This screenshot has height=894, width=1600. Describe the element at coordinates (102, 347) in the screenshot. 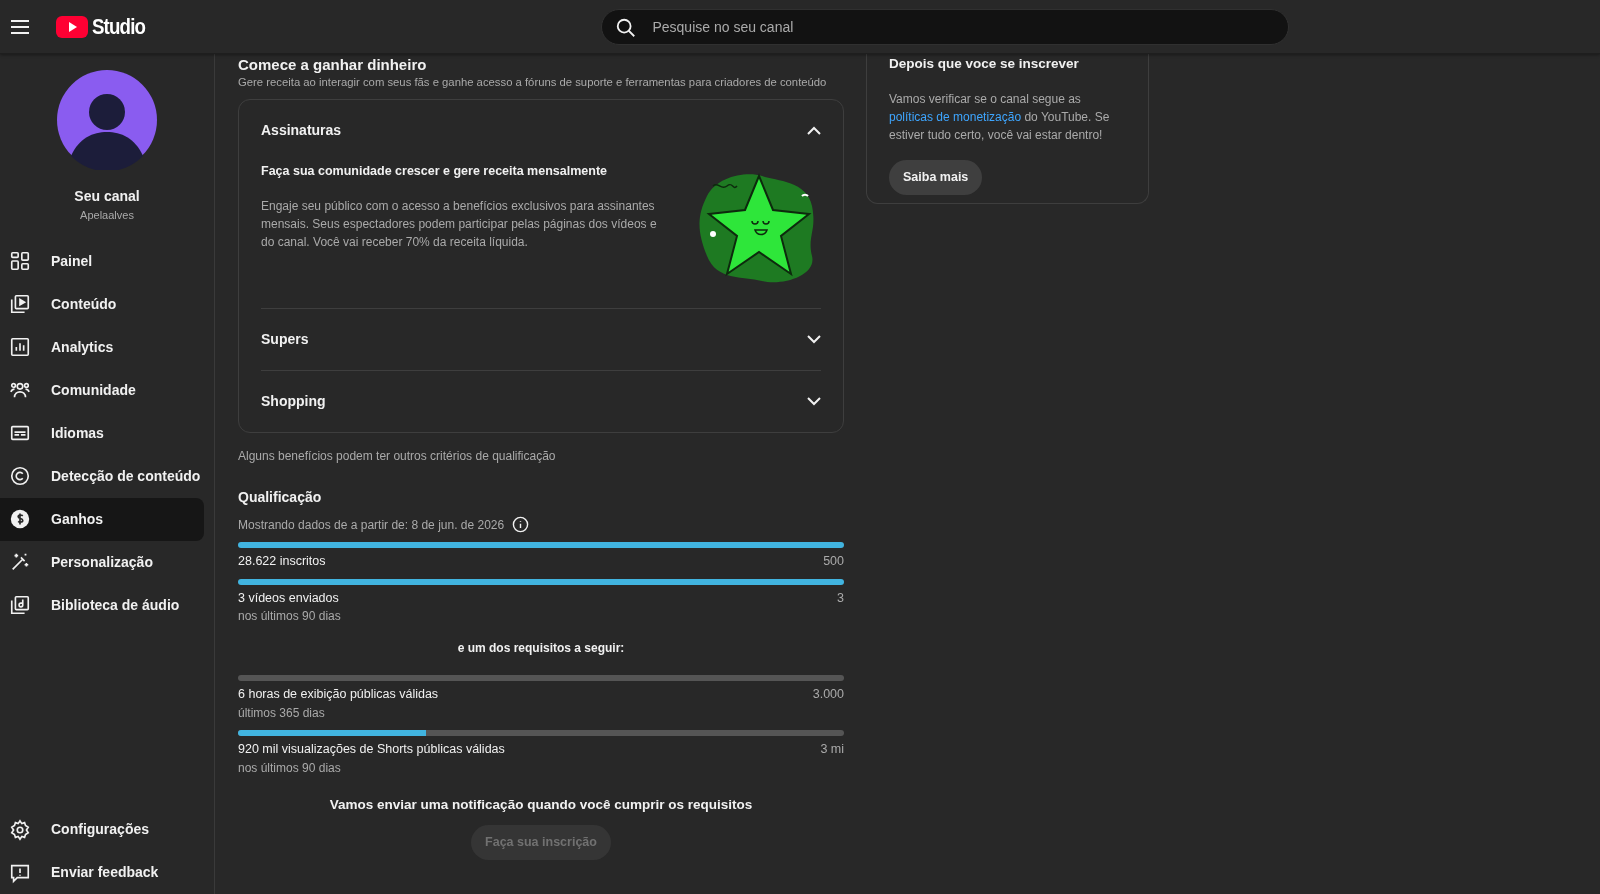

I see `sidebar-item: Analytics` at that location.